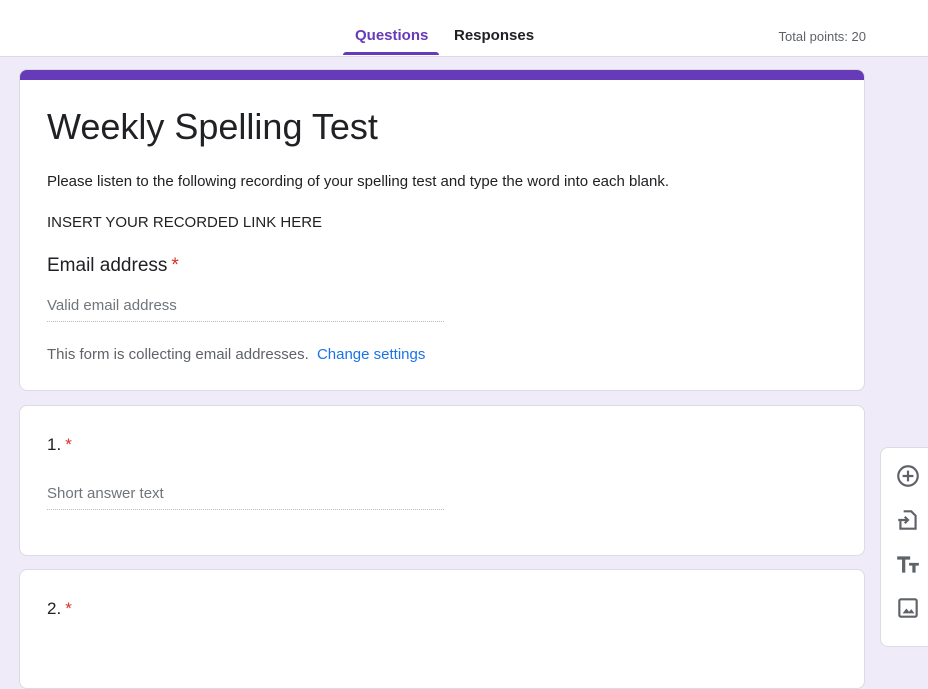  I want to click on question-title-2: 2. *, so click(59, 609).